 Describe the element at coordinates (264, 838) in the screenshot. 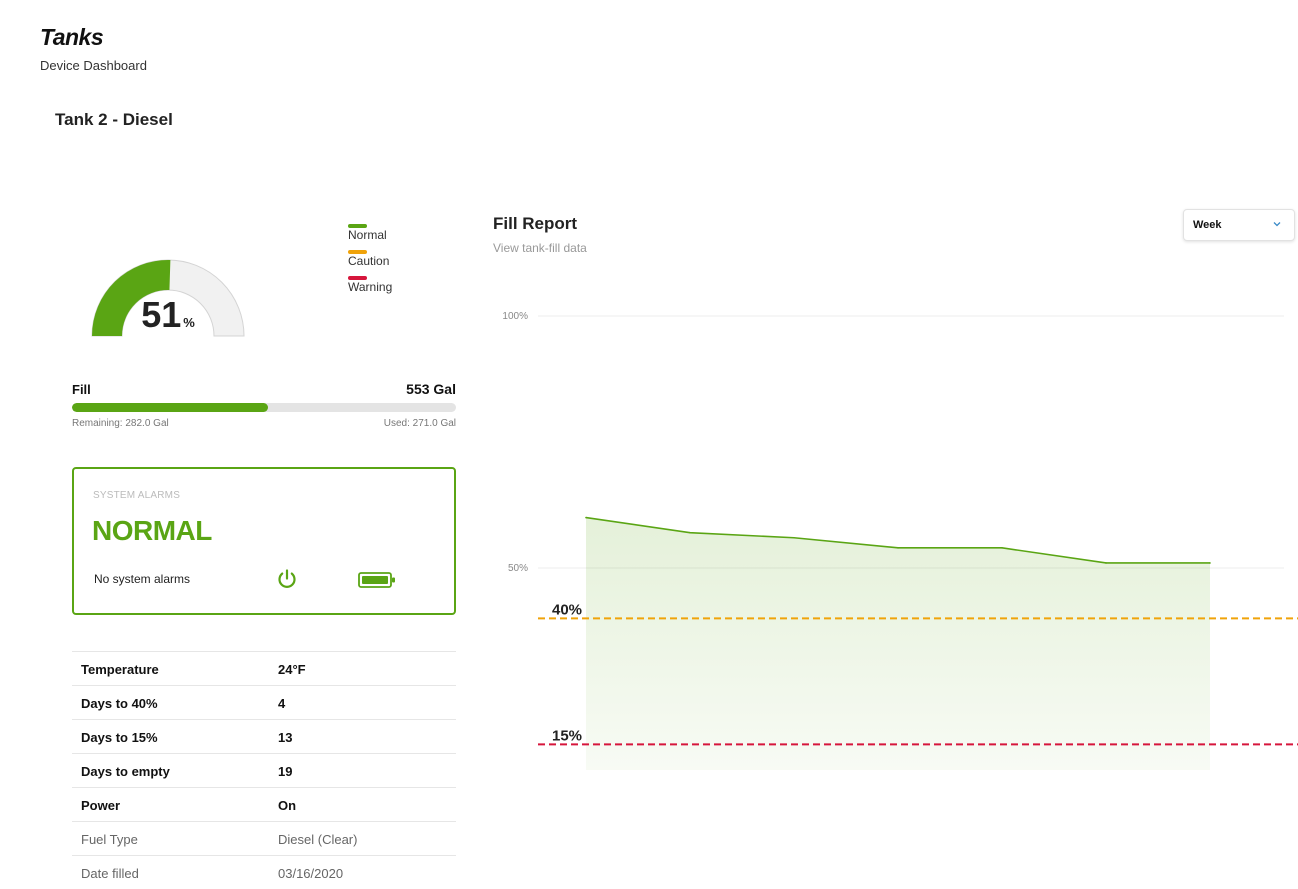

I see `stat-row-fuel-type: Fuel Type Diesel (Clear)` at that location.